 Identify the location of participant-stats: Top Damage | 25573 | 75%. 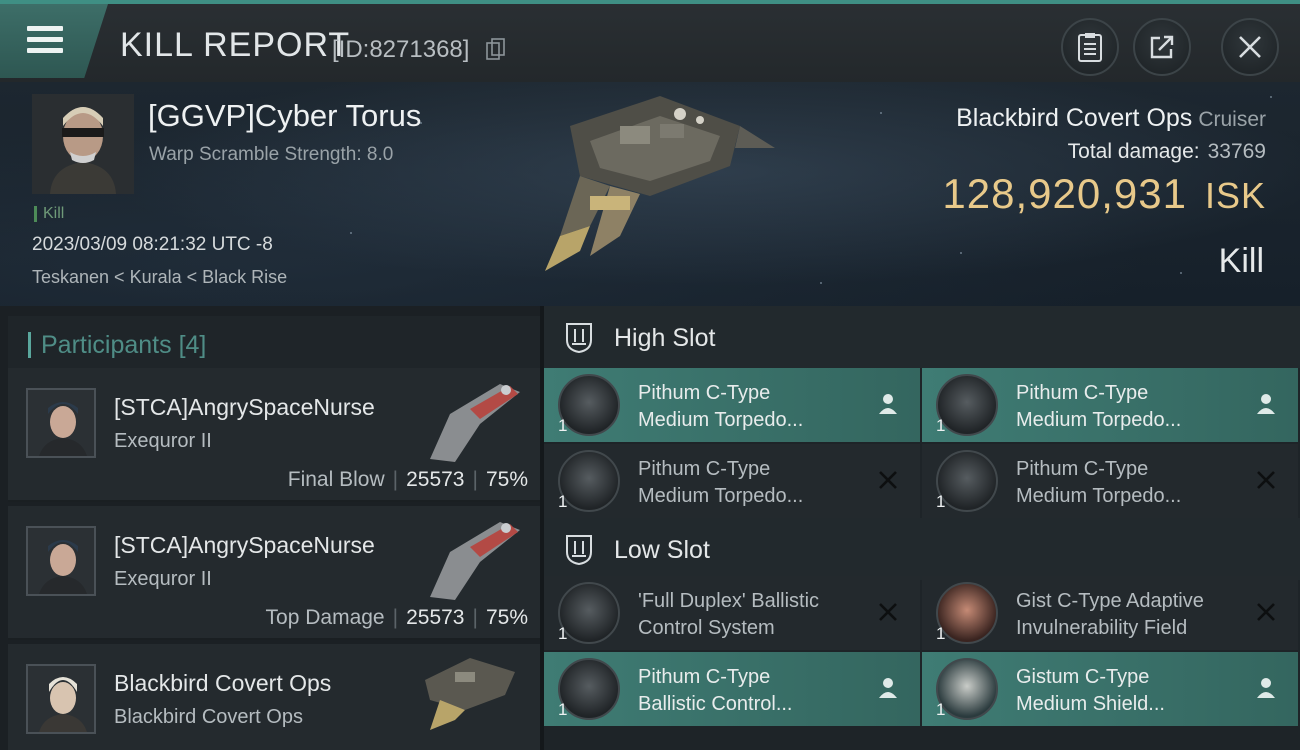
(396, 617).